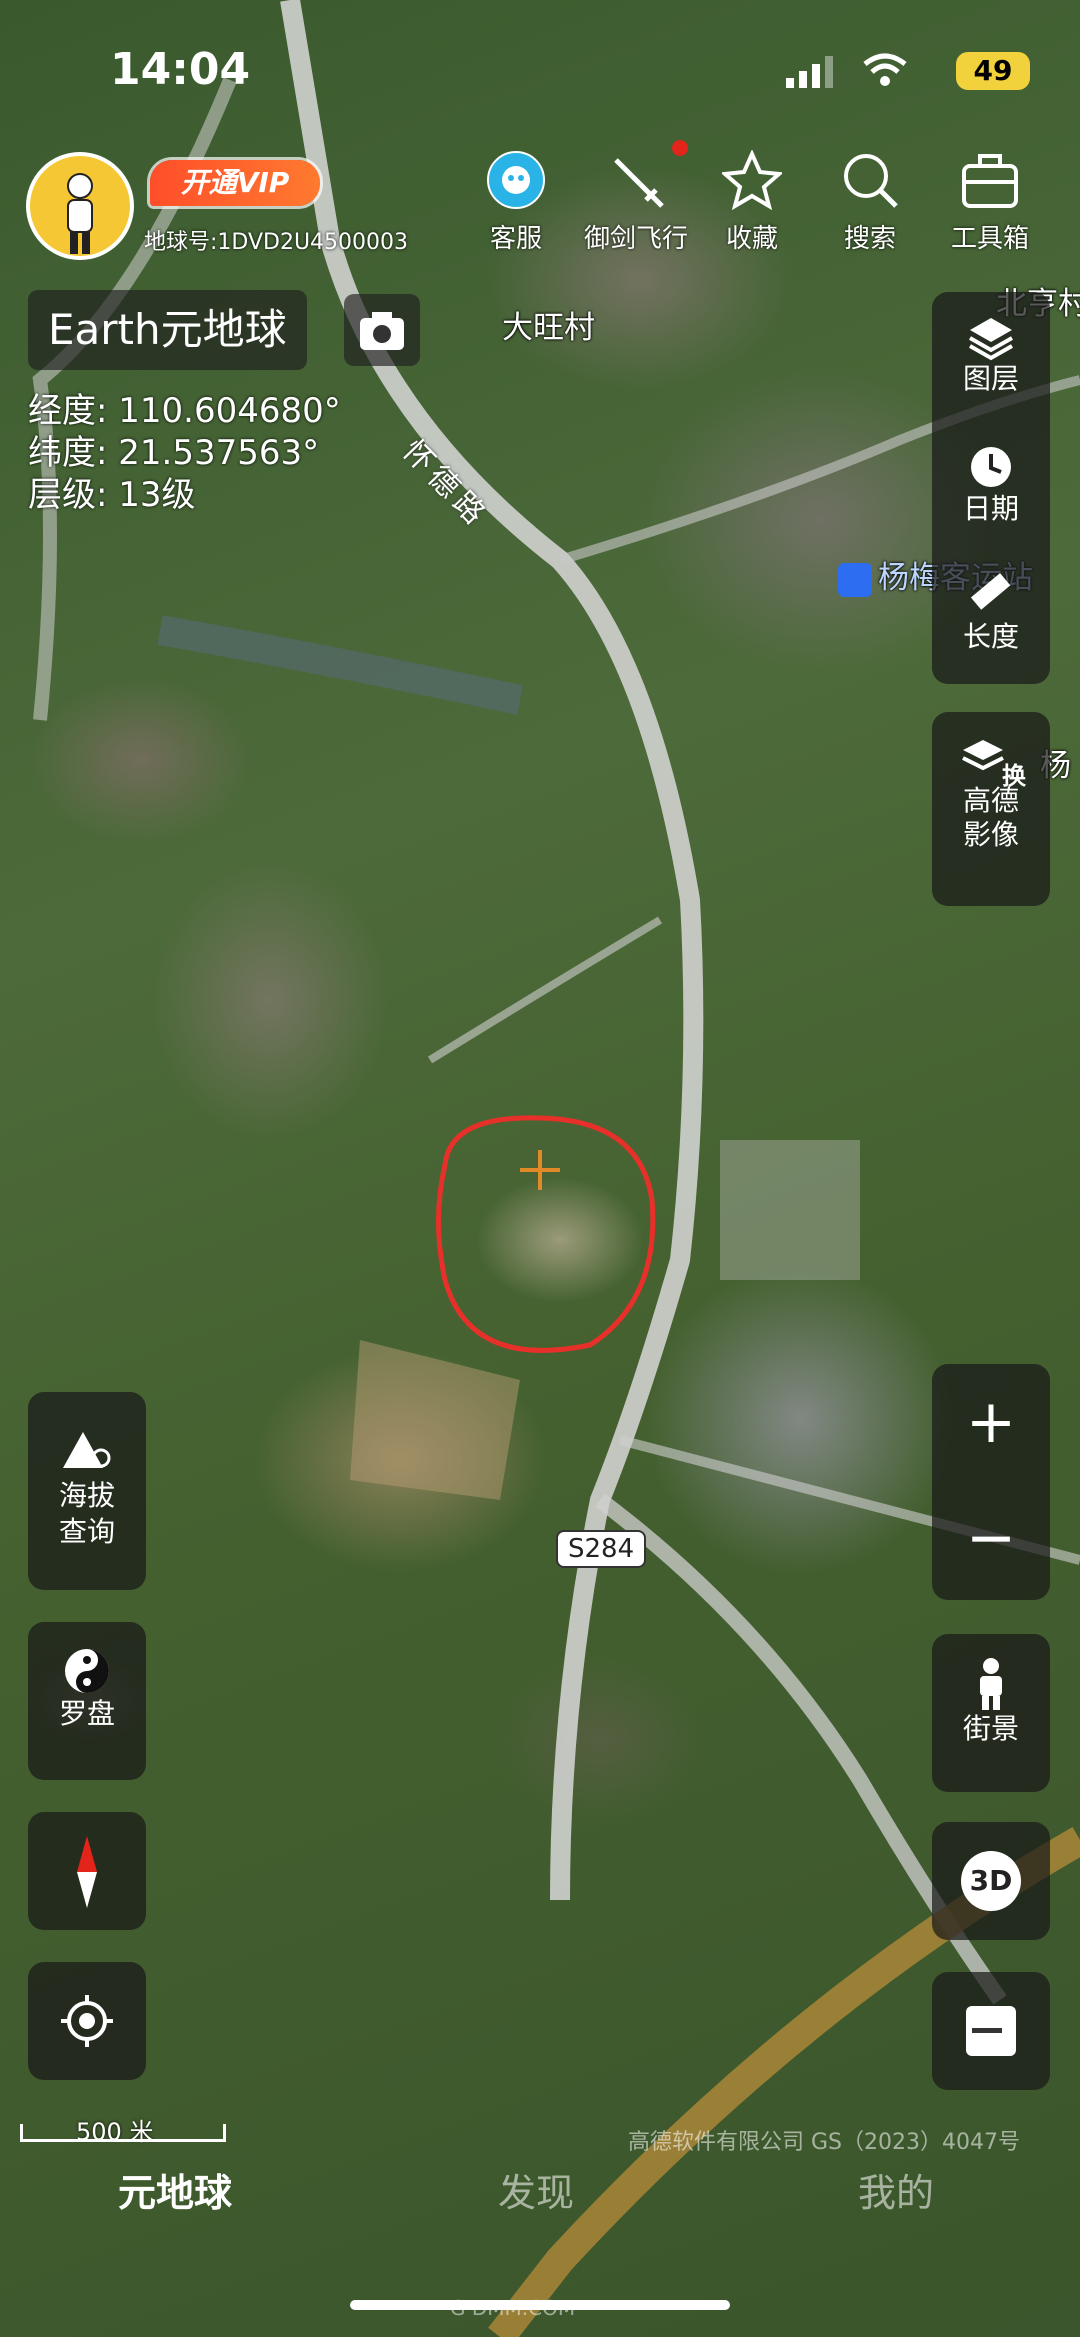 Image resolution: width=1080 pixels, height=2337 pixels. What do you see at coordinates (157, 495) in the screenshot?
I see `level-value: 13级` at bounding box center [157, 495].